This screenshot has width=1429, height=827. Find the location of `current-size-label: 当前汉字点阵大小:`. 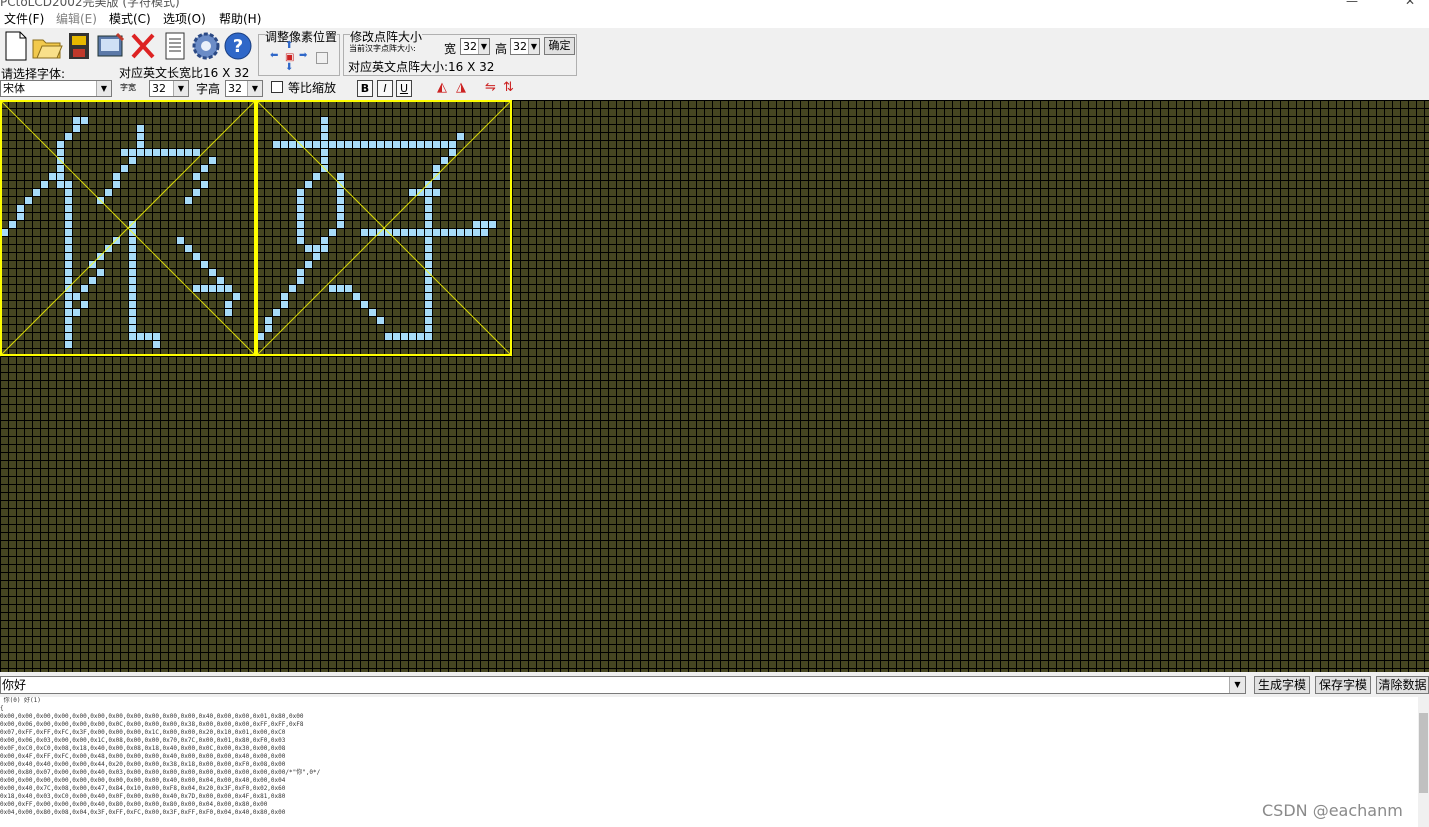

current-size-label: 当前汉字点阵大小: is located at coordinates (382, 48).